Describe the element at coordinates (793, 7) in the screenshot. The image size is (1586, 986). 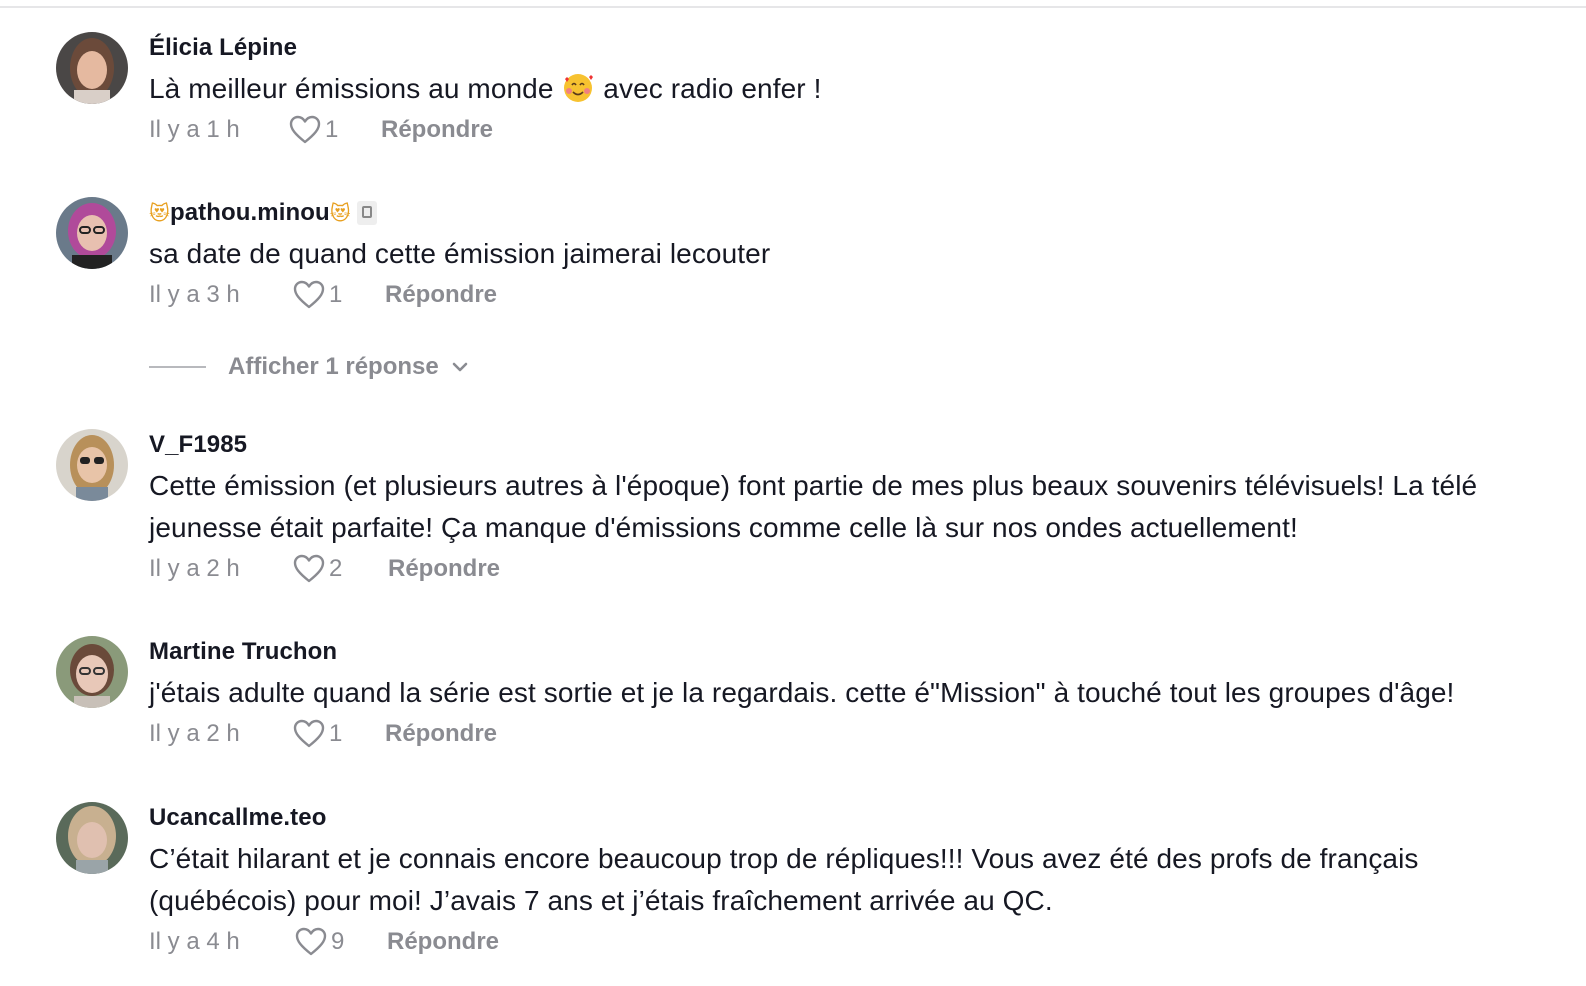
I see `top-divider` at that location.